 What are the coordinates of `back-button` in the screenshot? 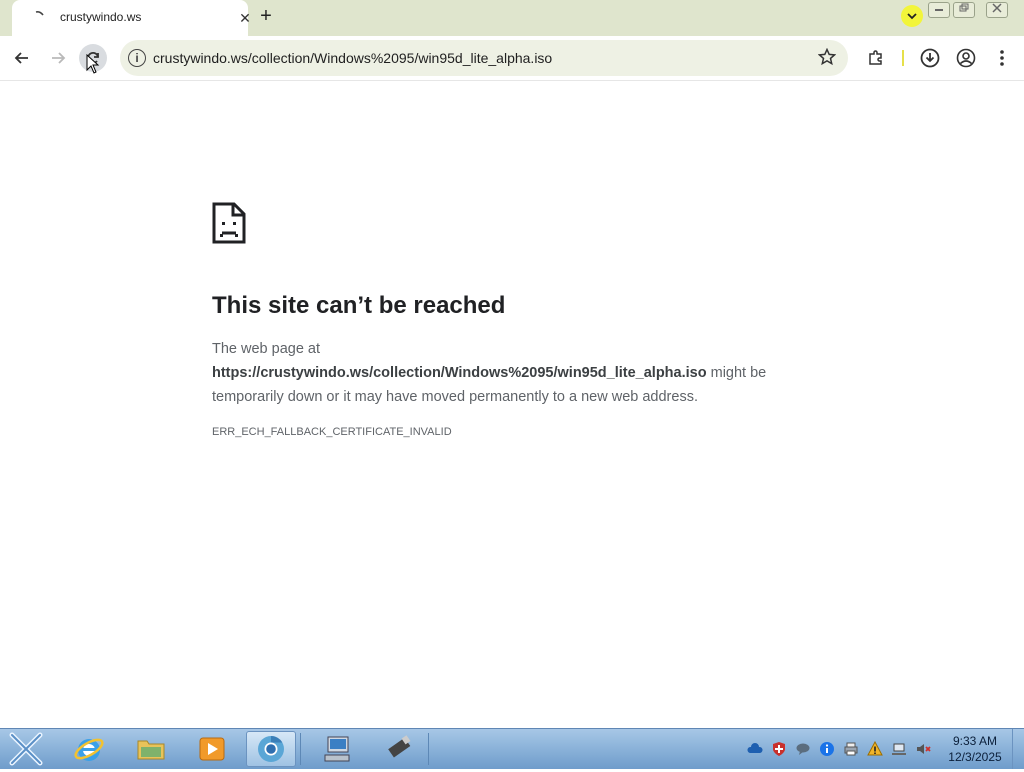 It's located at (22, 58).